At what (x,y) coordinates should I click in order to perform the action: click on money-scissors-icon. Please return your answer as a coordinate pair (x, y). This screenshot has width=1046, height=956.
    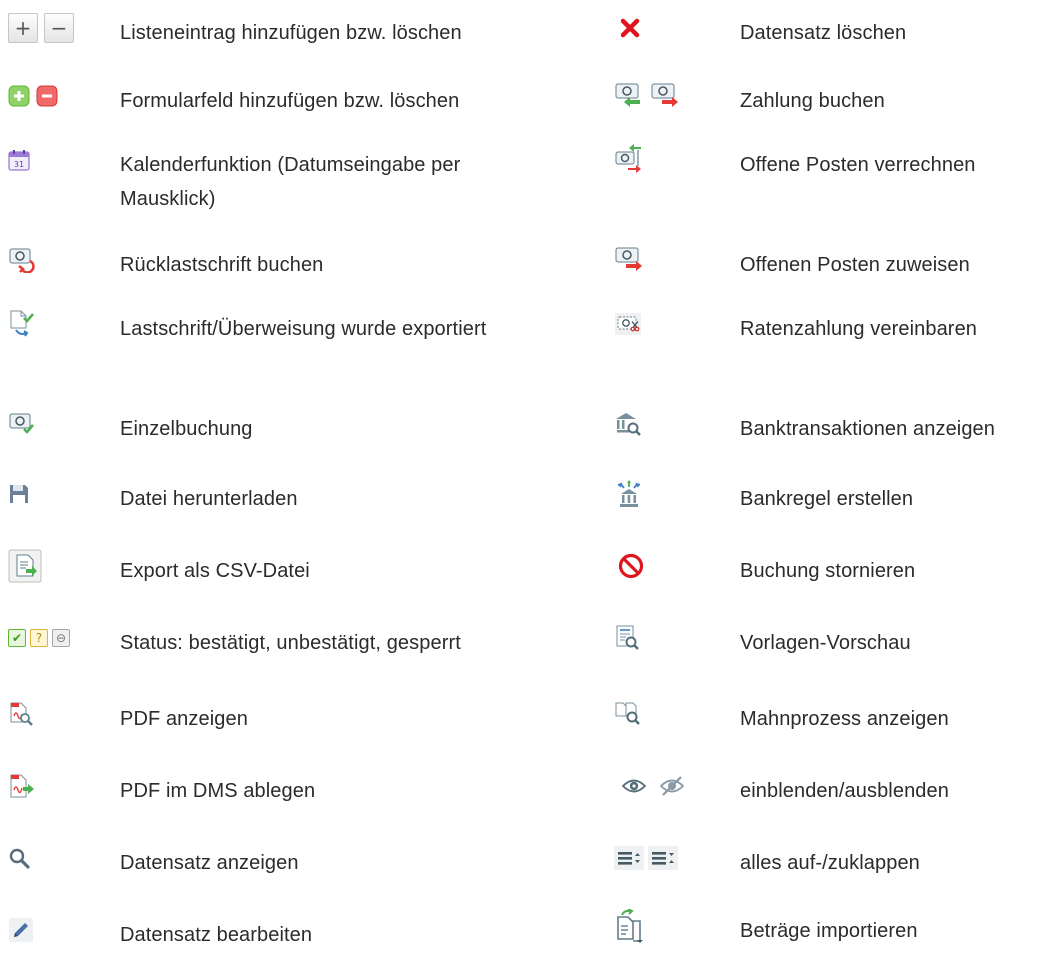
    Looking at the image, I should click on (628, 324).